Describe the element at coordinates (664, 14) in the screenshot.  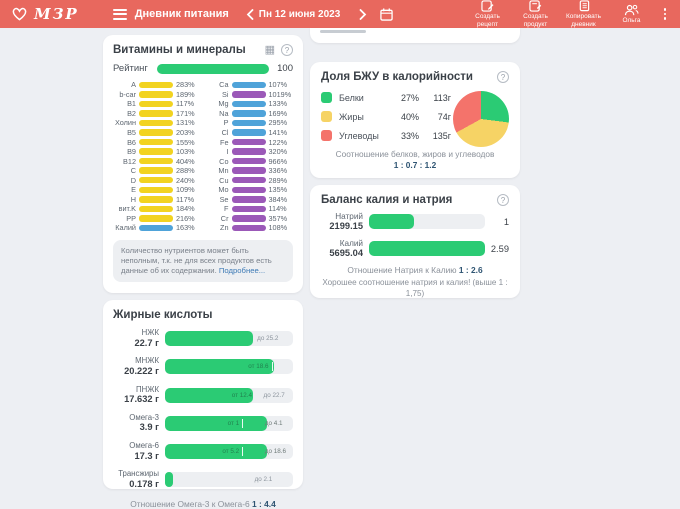
I see `more-menu-button` at that location.